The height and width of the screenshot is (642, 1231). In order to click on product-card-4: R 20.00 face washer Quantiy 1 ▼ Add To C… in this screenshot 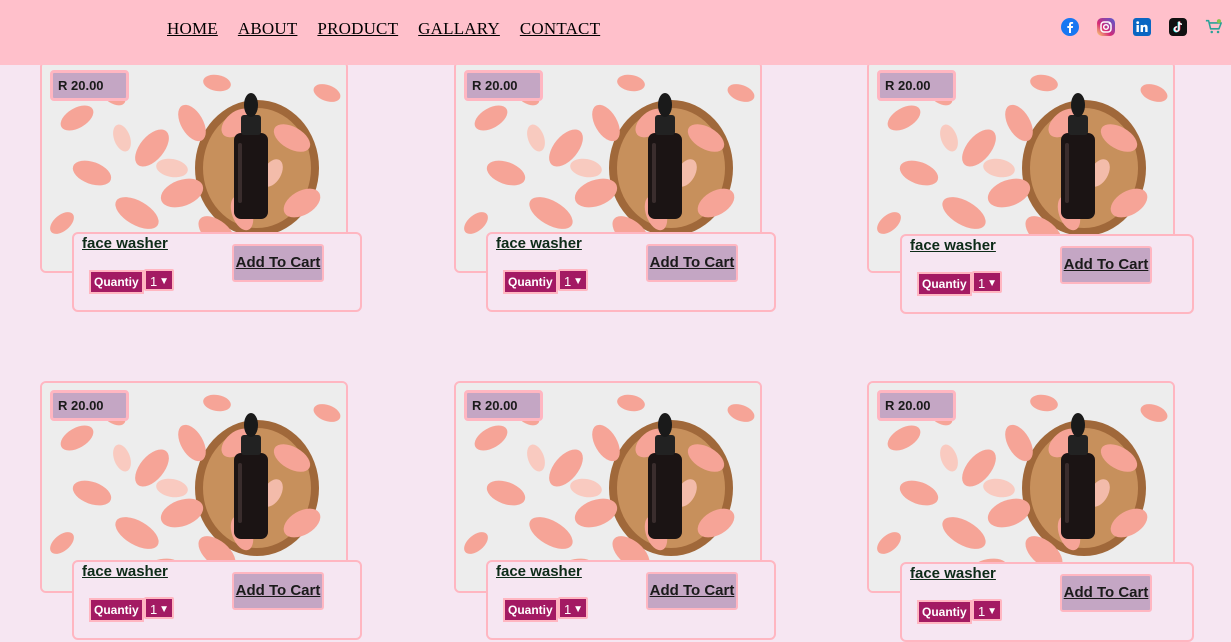, I will do `click(220, 510)`.